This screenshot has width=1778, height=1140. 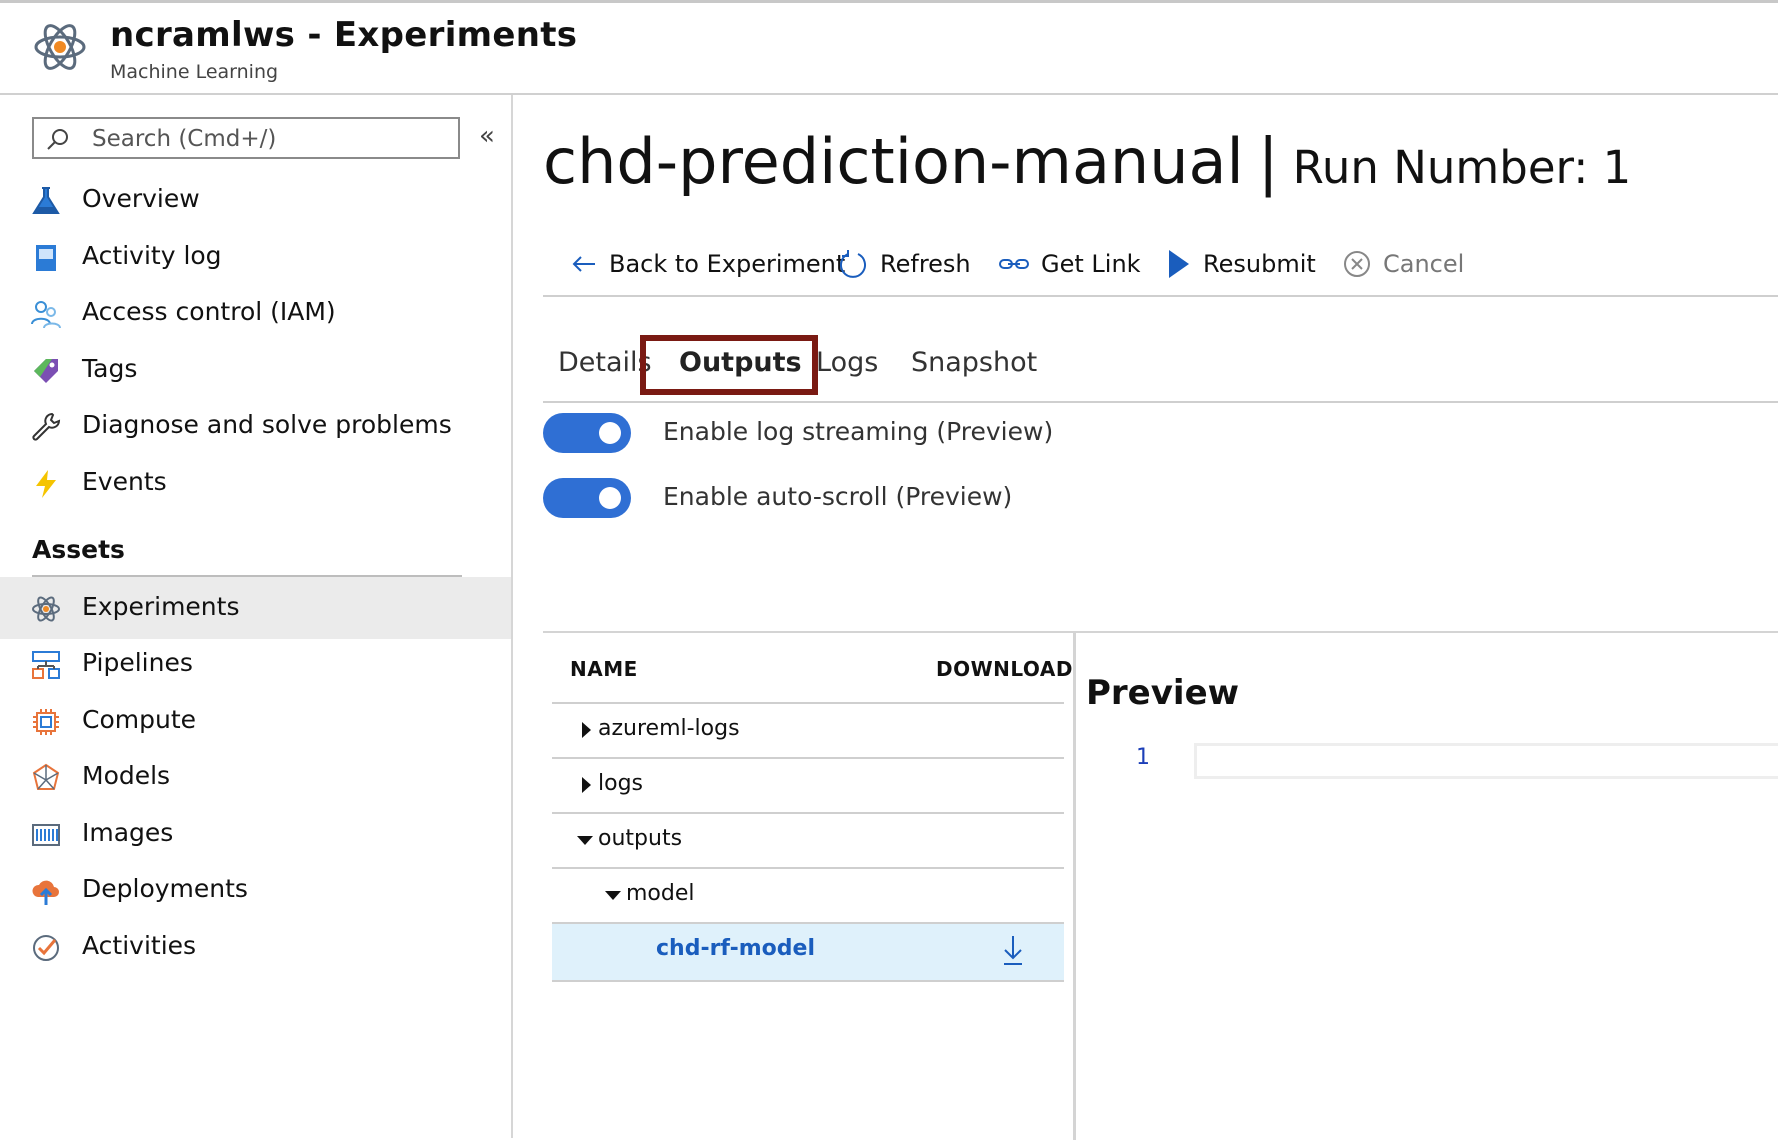 I want to click on arrow-left-icon, so click(x=583, y=264).